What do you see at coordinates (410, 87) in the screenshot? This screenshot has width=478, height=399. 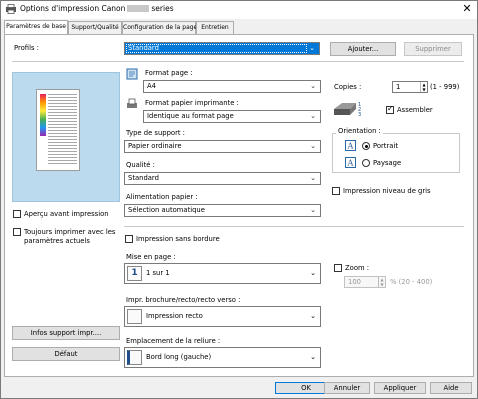 I see `copies-input: 1 ▲ ▼` at bounding box center [410, 87].